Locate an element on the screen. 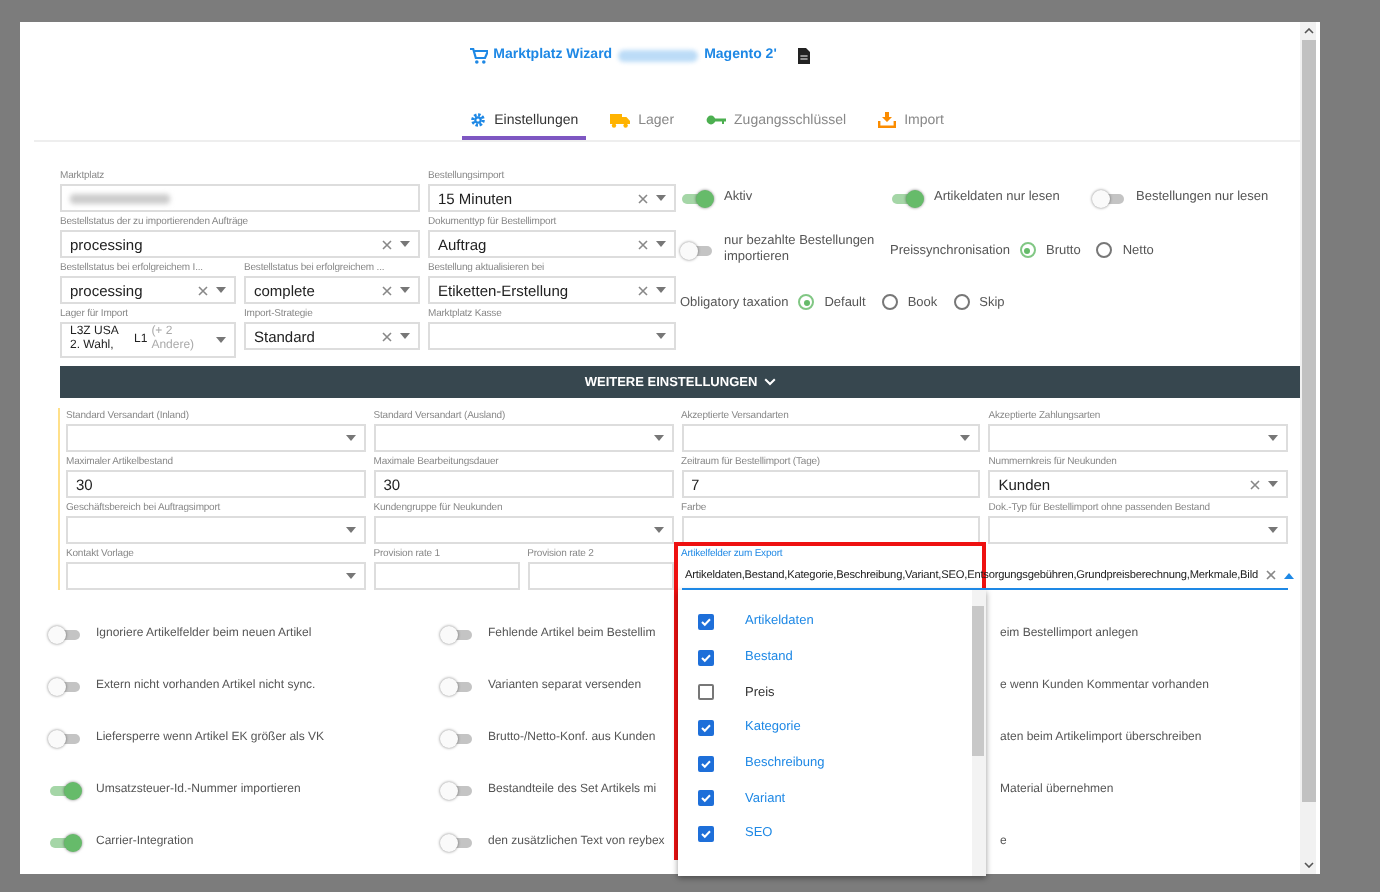 Image resolution: width=1380 pixels, height=892 pixels. download-icon is located at coordinates (887, 120).